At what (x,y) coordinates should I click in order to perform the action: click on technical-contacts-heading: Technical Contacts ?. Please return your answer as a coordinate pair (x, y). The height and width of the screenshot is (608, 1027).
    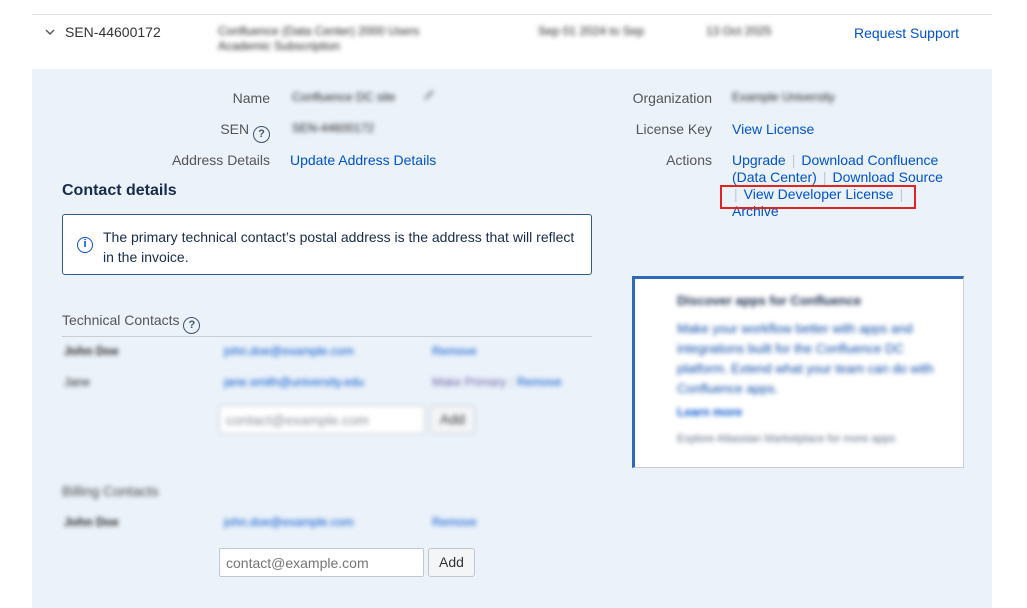
    Looking at the image, I should click on (131, 323).